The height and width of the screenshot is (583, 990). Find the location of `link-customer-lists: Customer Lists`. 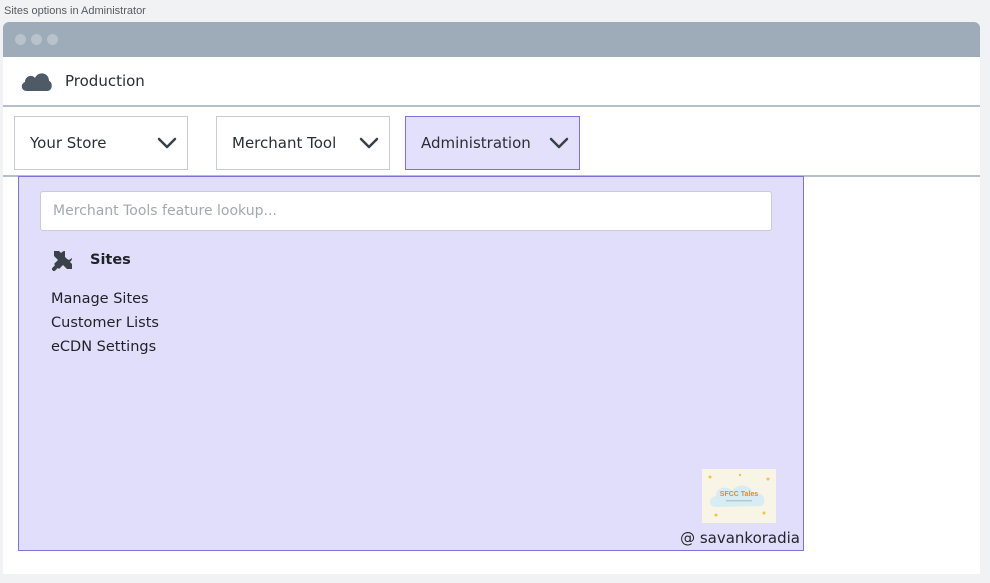

link-customer-lists: Customer Lists is located at coordinates (105, 323).